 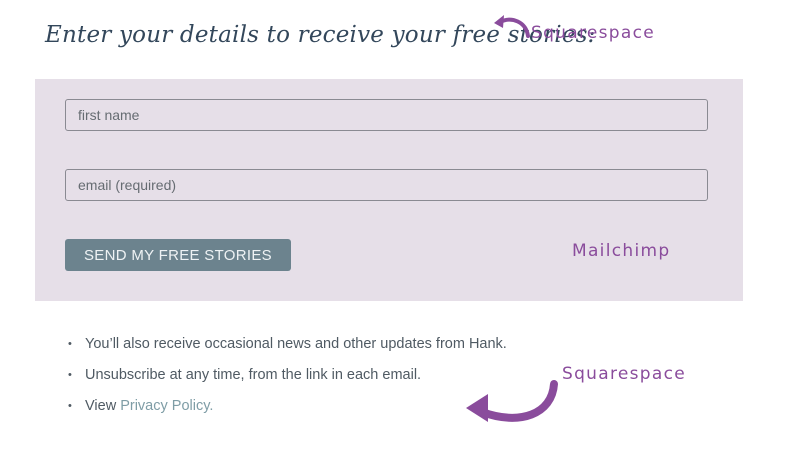 I want to click on privacy-prefix: View, so click(x=103, y=406).